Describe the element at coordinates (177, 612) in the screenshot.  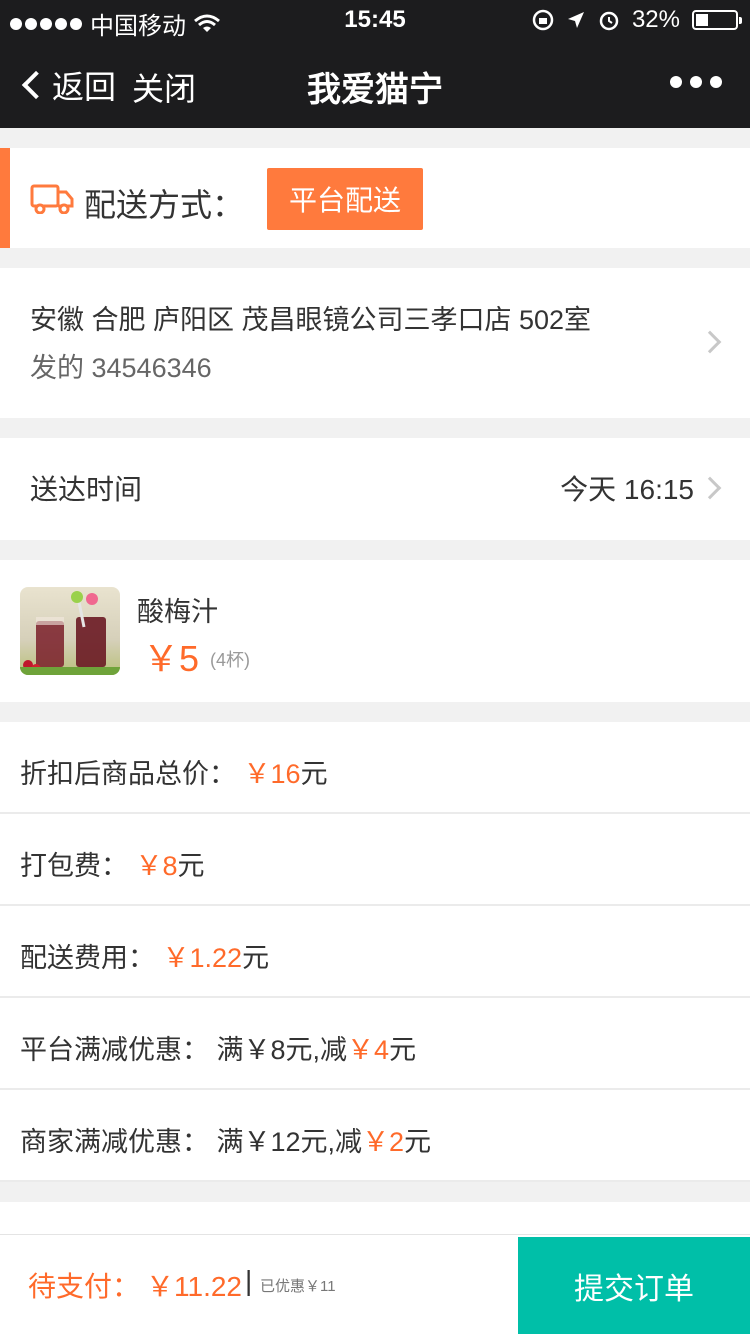
I see `product-name: 酸梅汁` at that location.